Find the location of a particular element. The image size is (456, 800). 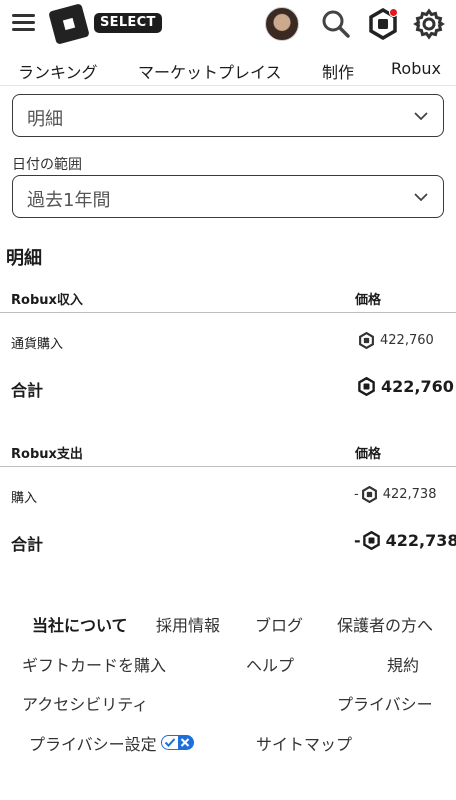

tab-ranking: ランキング is located at coordinates (58, 71).